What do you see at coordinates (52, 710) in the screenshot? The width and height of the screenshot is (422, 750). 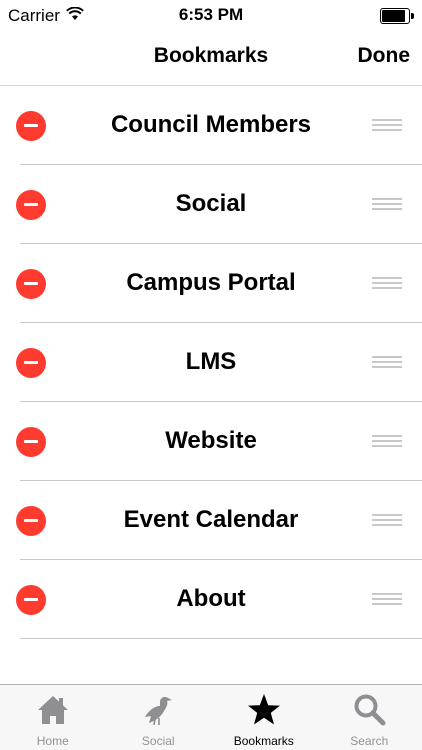 I see `home-icon` at bounding box center [52, 710].